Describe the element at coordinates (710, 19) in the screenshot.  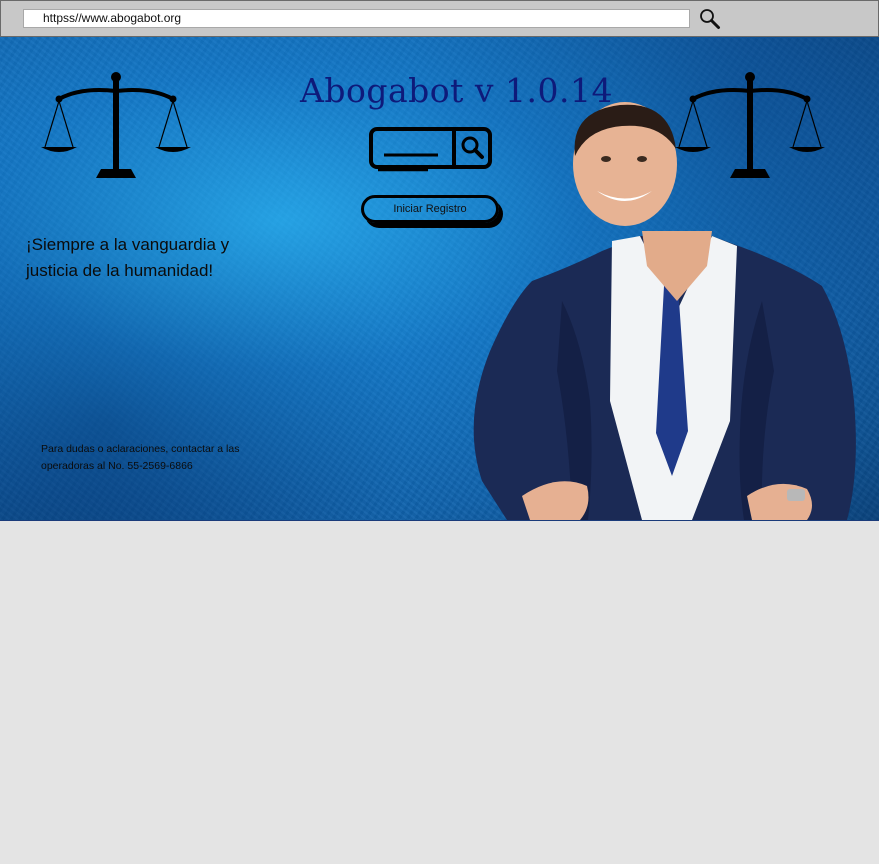
I see `magnifier-icon` at that location.